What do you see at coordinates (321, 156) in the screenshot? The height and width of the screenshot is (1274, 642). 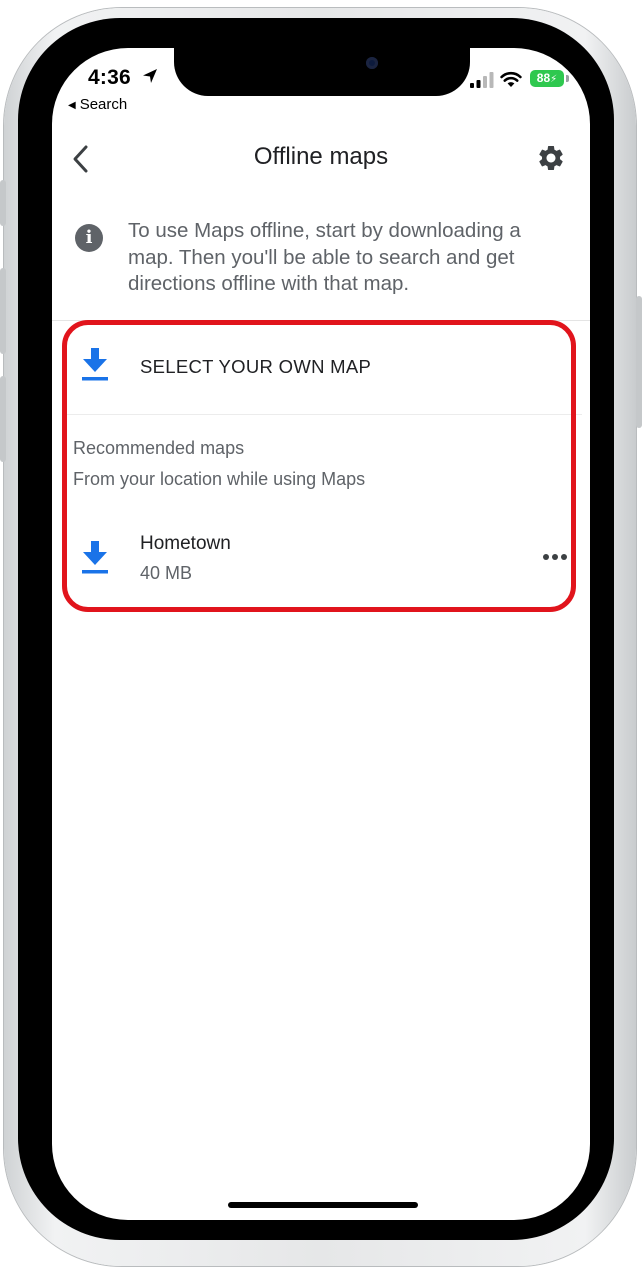 I see `page-title: Offline maps` at bounding box center [321, 156].